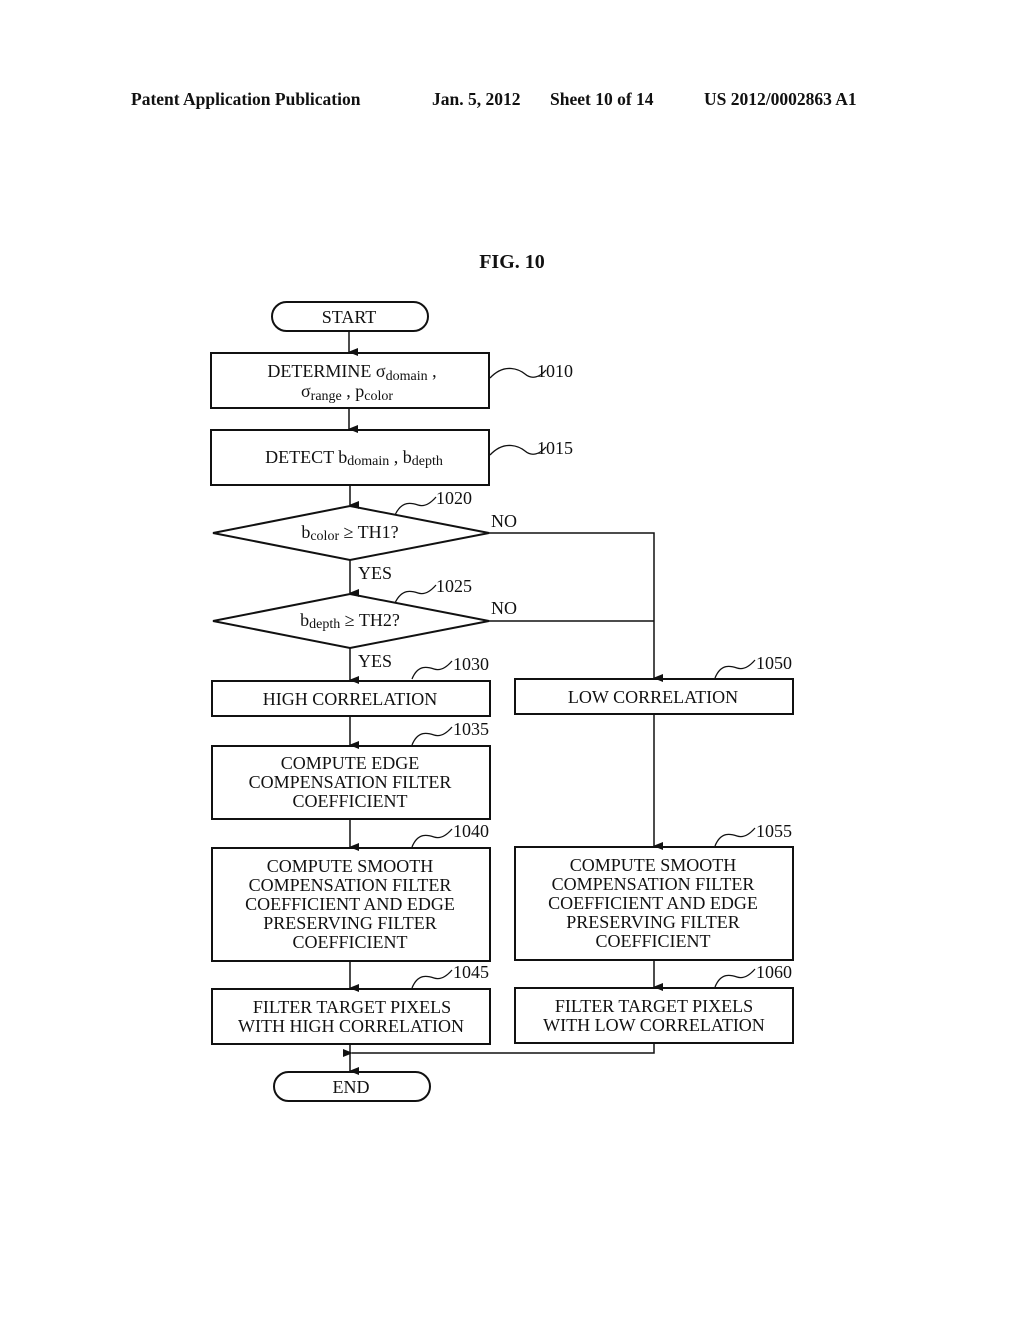  I want to click on ref-1050: 1050, so click(774, 663).